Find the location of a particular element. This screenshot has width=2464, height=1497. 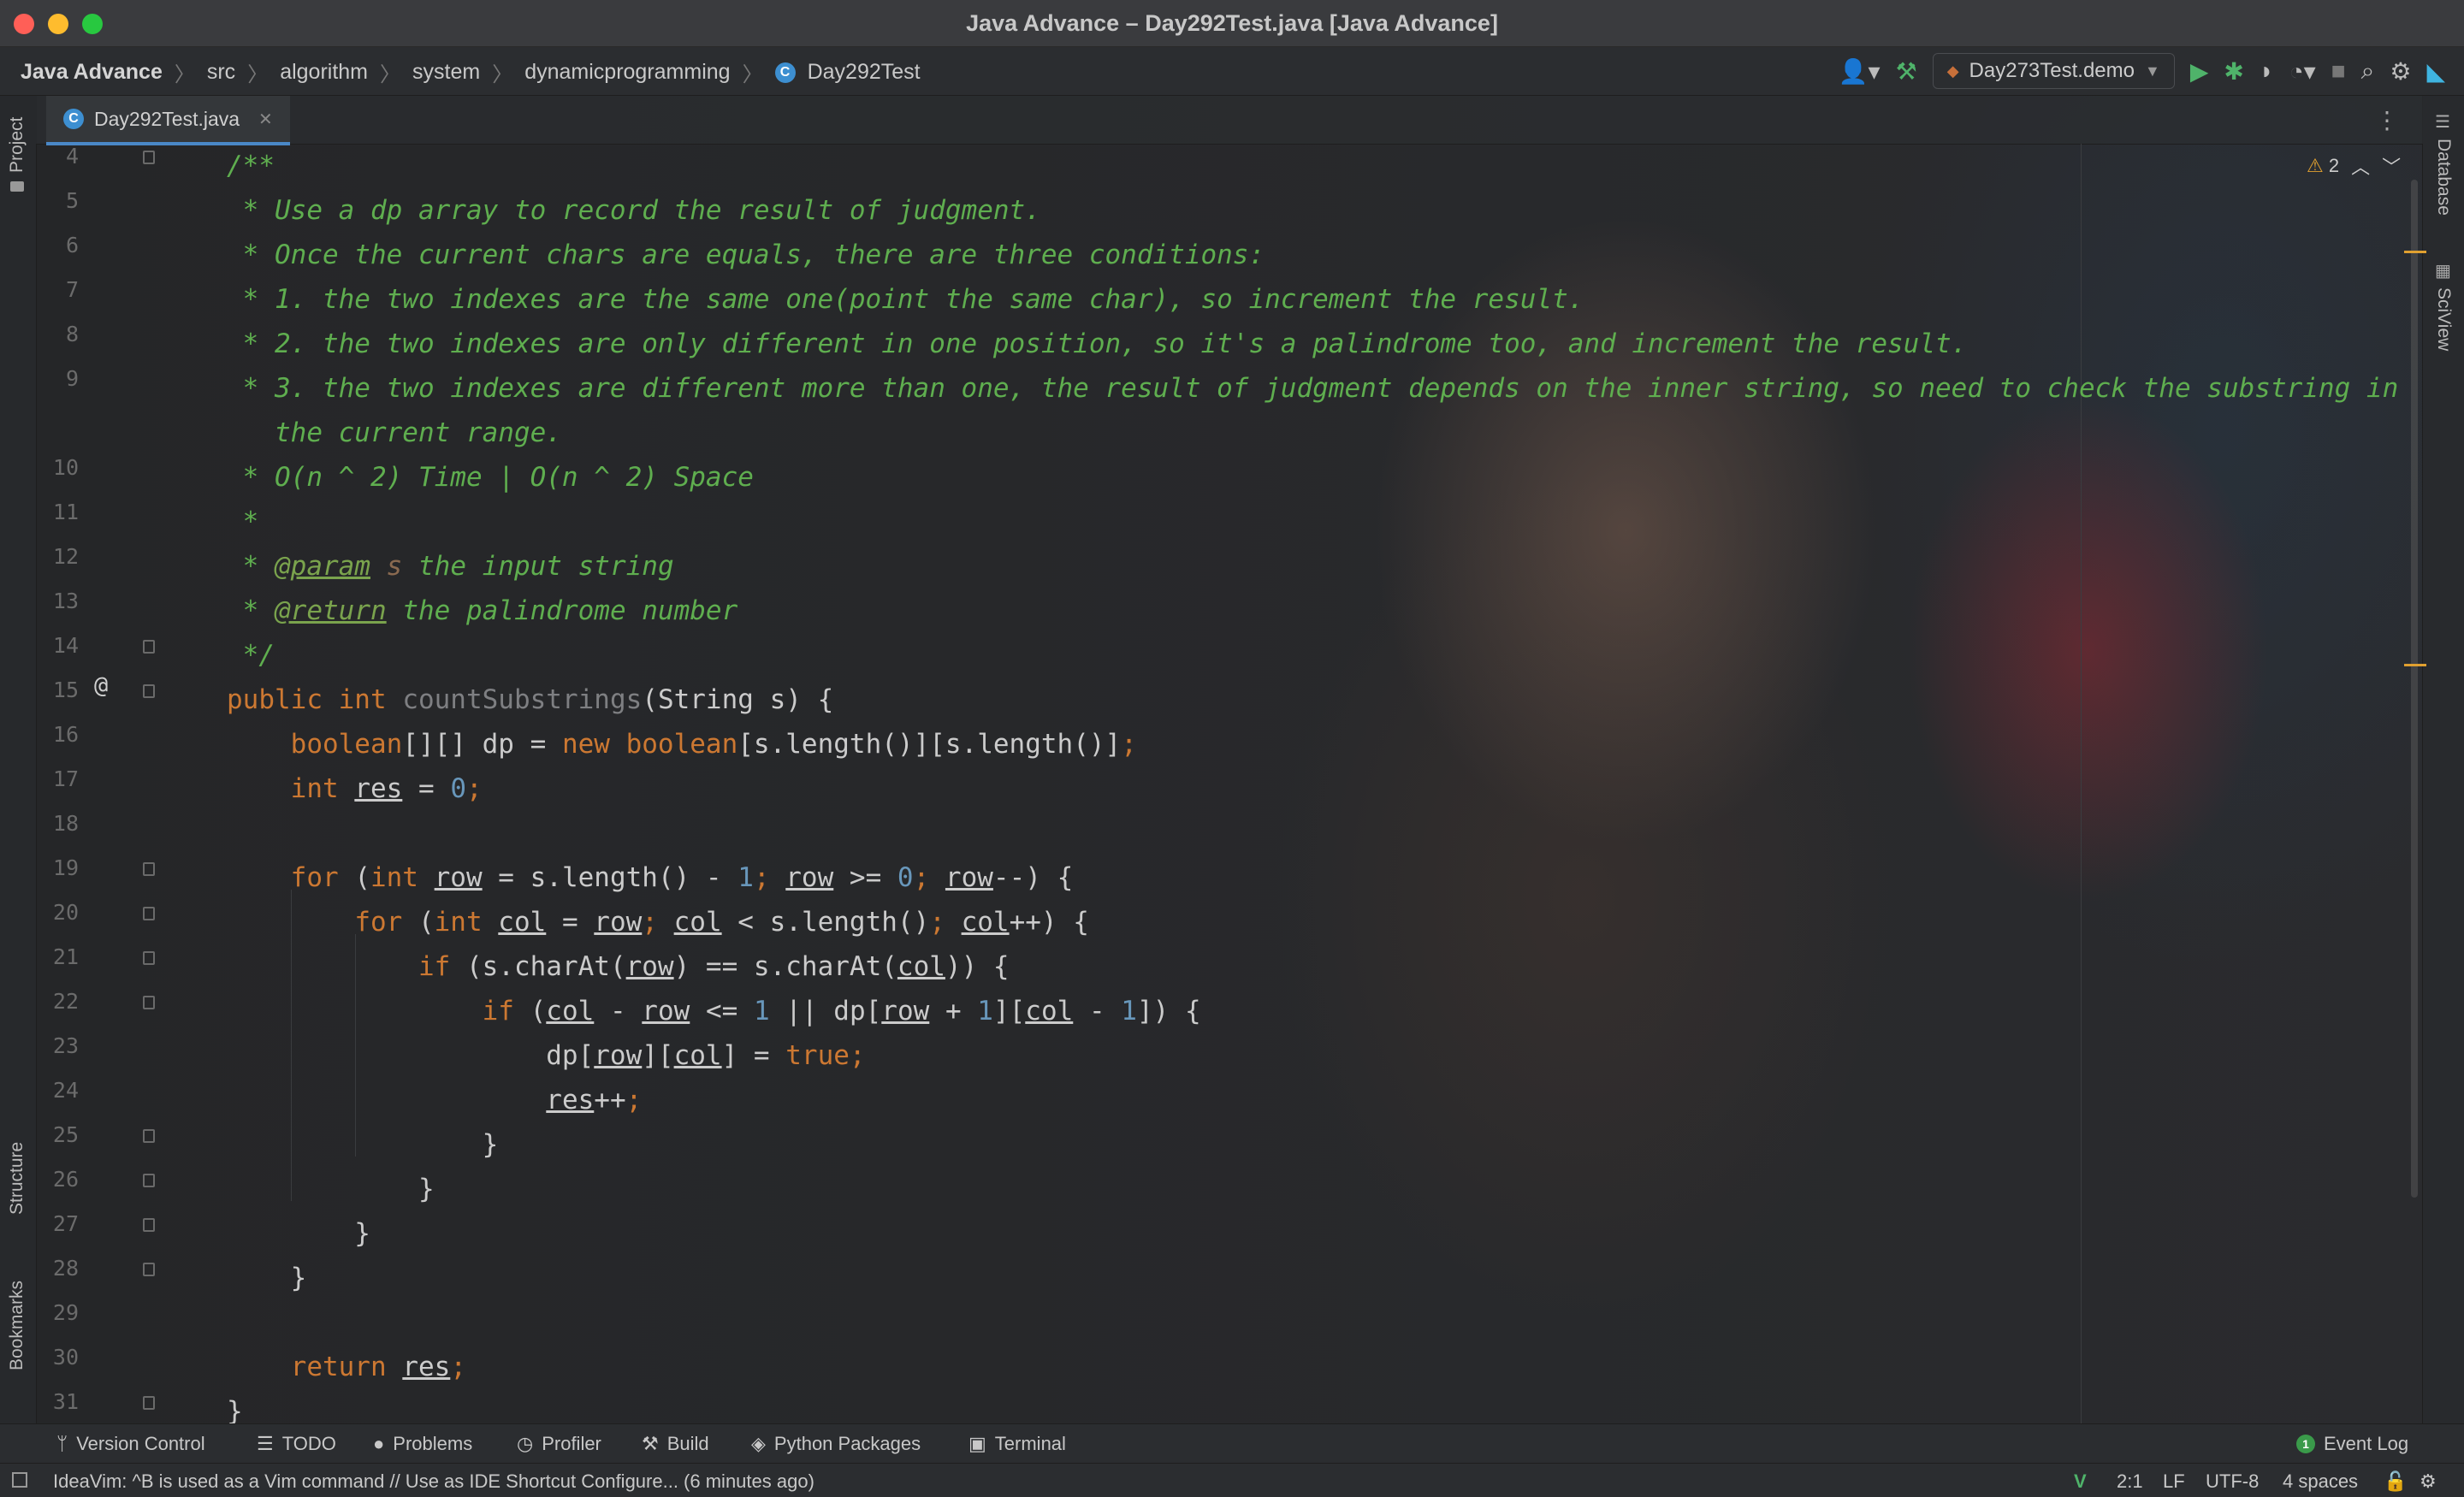

event-log-tool-button: 1 Event Log is located at coordinates (2352, 1444).